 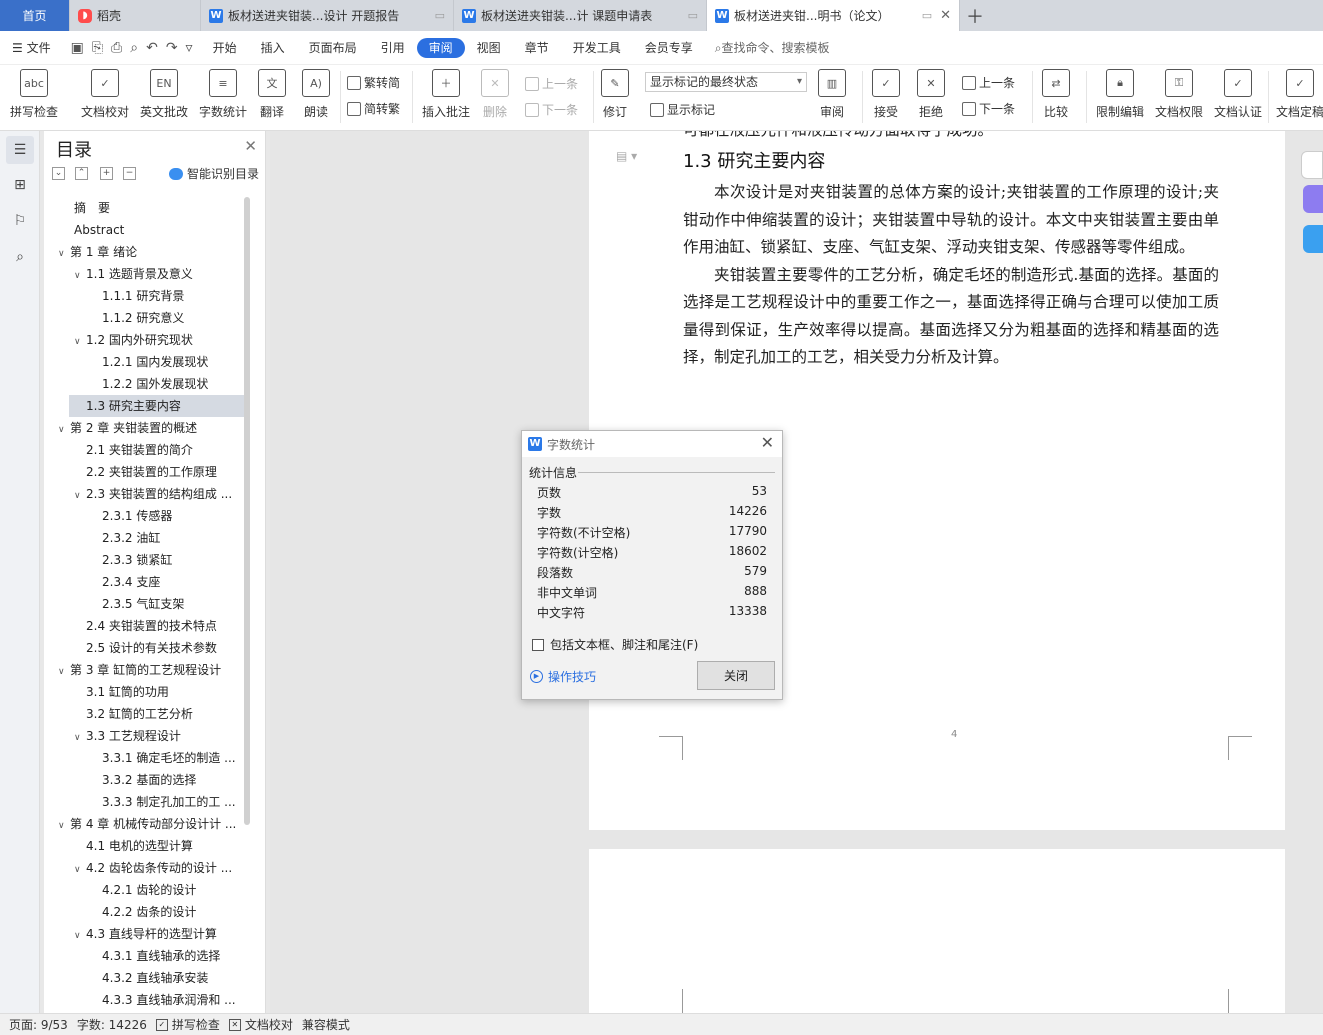 I want to click on read-aloud-button: A) 朗读, so click(x=316, y=94).